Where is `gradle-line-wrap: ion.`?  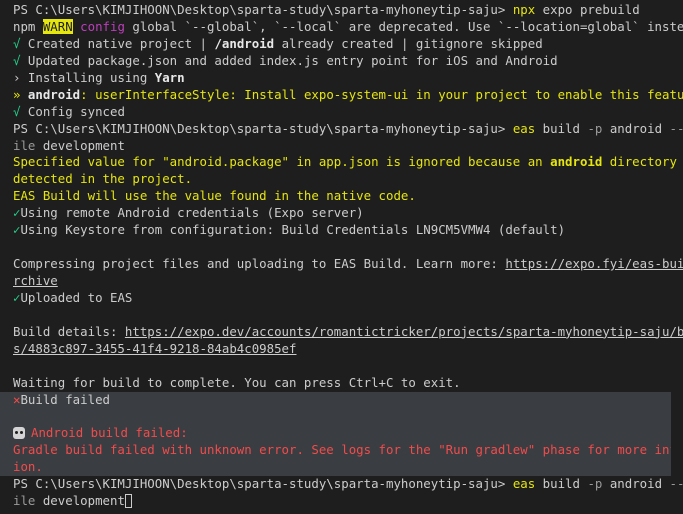 gradle-line-wrap: ion. is located at coordinates (335, 468).